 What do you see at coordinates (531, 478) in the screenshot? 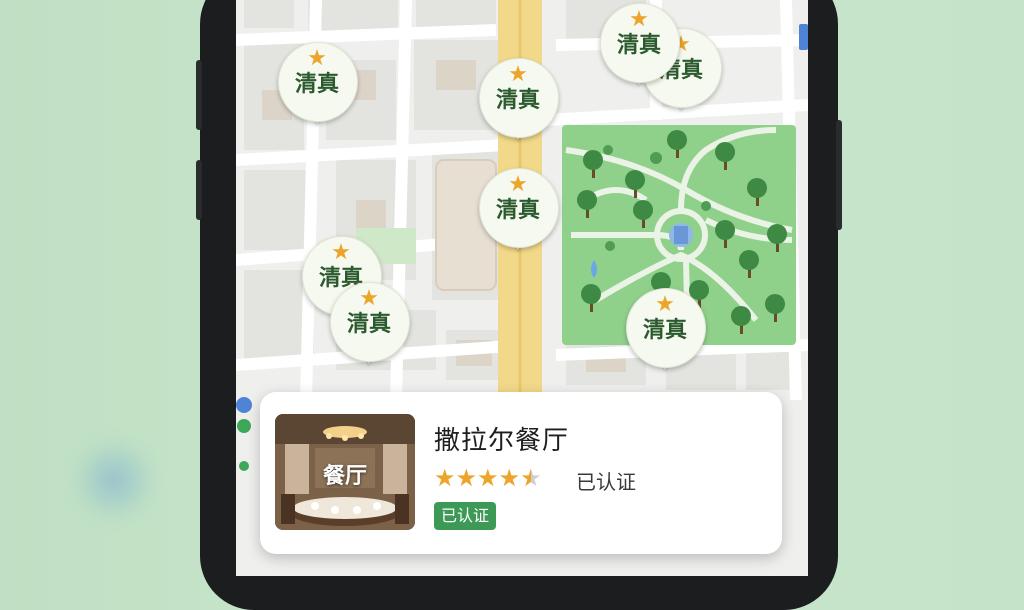
I see `half-star-icon: ★` at bounding box center [531, 478].